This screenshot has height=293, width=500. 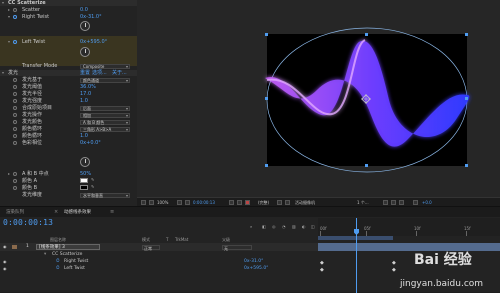 What do you see at coordinates (393, 202) in the screenshot?
I see `timeline-icon` at bounding box center [393, 202].